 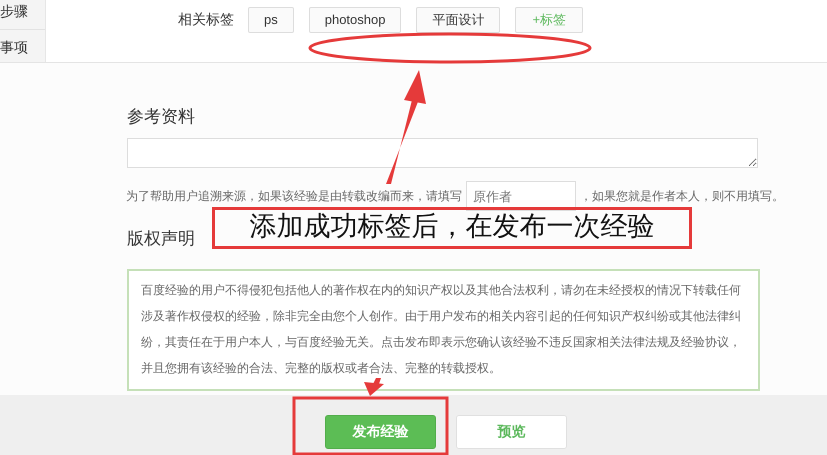 What do you see at coordinates (521, 196) in the screenshot?
I see `author-field: 原作者` at bounding box center [521, 196].